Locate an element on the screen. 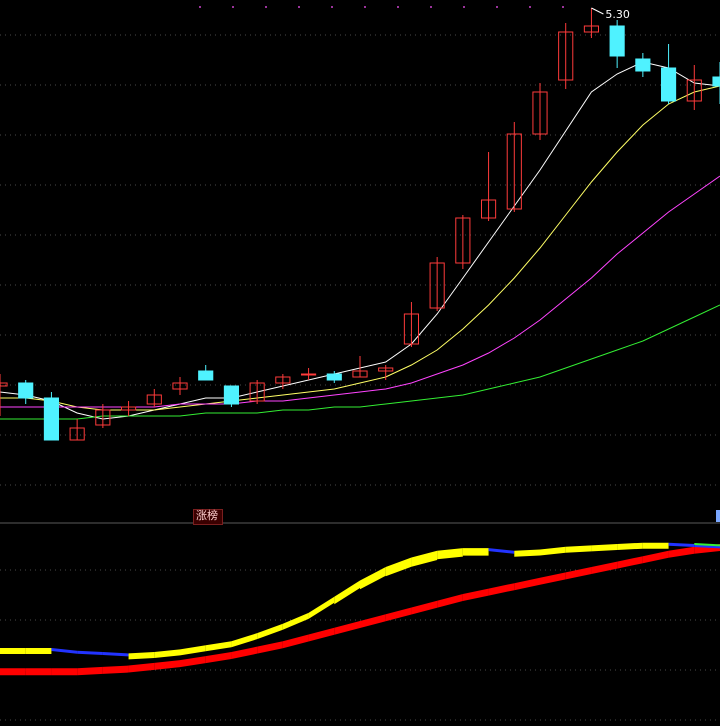 This screenshot has width=720, height=726. high-price-label: 5.30 is located at coordinates (617, 14).